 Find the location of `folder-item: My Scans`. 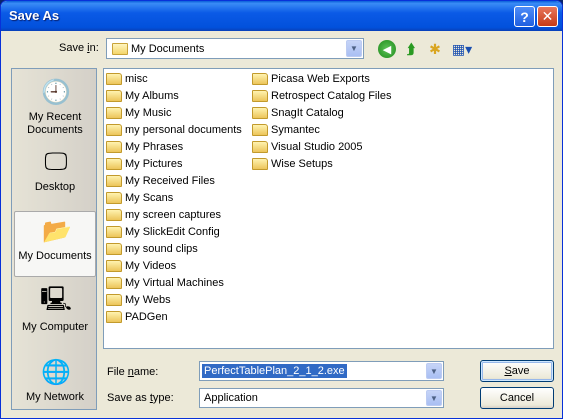

folder-item: My Scans is located at coordinates (139, 198).